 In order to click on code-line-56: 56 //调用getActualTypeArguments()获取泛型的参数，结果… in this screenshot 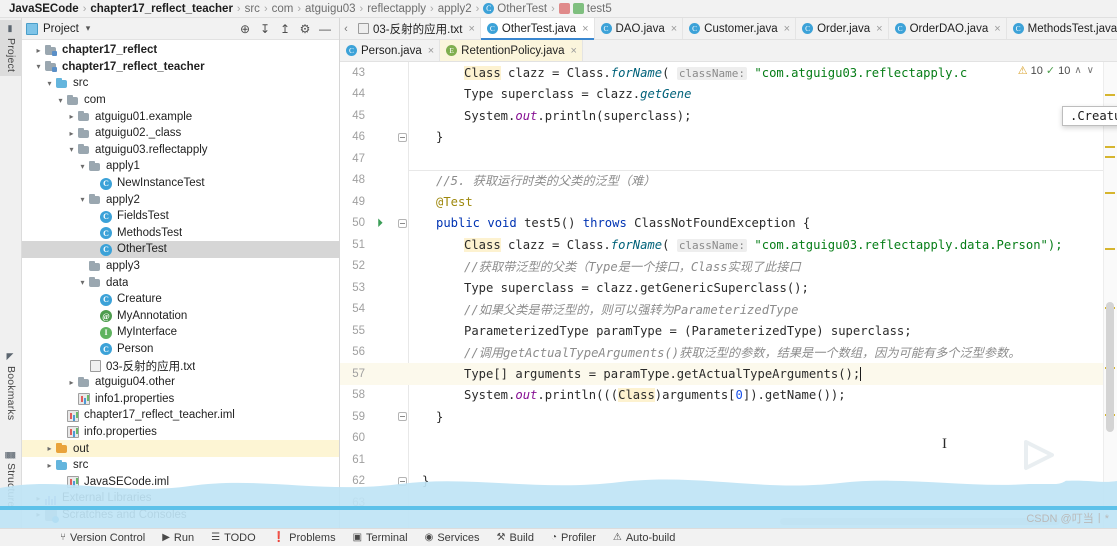, I will do `click(728, 353)`.